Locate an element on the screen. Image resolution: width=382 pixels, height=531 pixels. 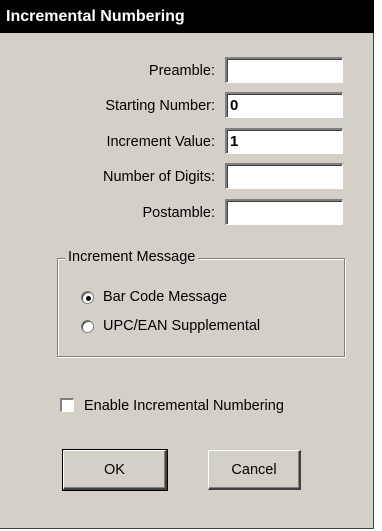
increment-message-title: Increment Message is located at coordinates (132, 257).